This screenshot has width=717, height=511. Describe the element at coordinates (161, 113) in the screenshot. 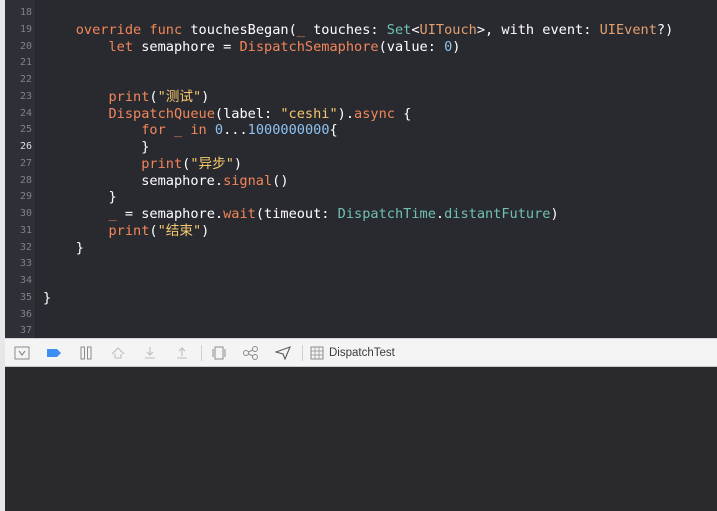

I see `code-token: DispatchQueue` at that location.